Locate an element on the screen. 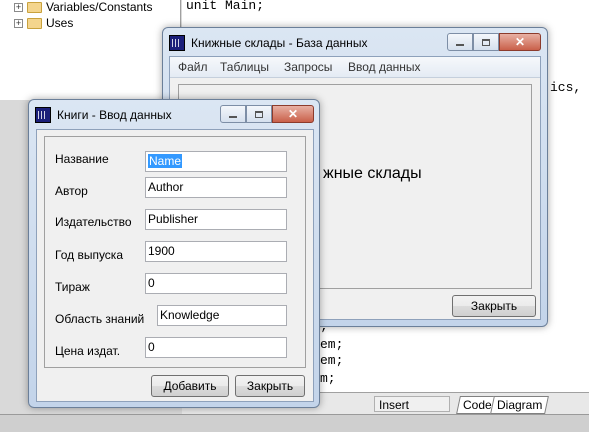  main-heading: жные склады is located at coordinates (372, 173).